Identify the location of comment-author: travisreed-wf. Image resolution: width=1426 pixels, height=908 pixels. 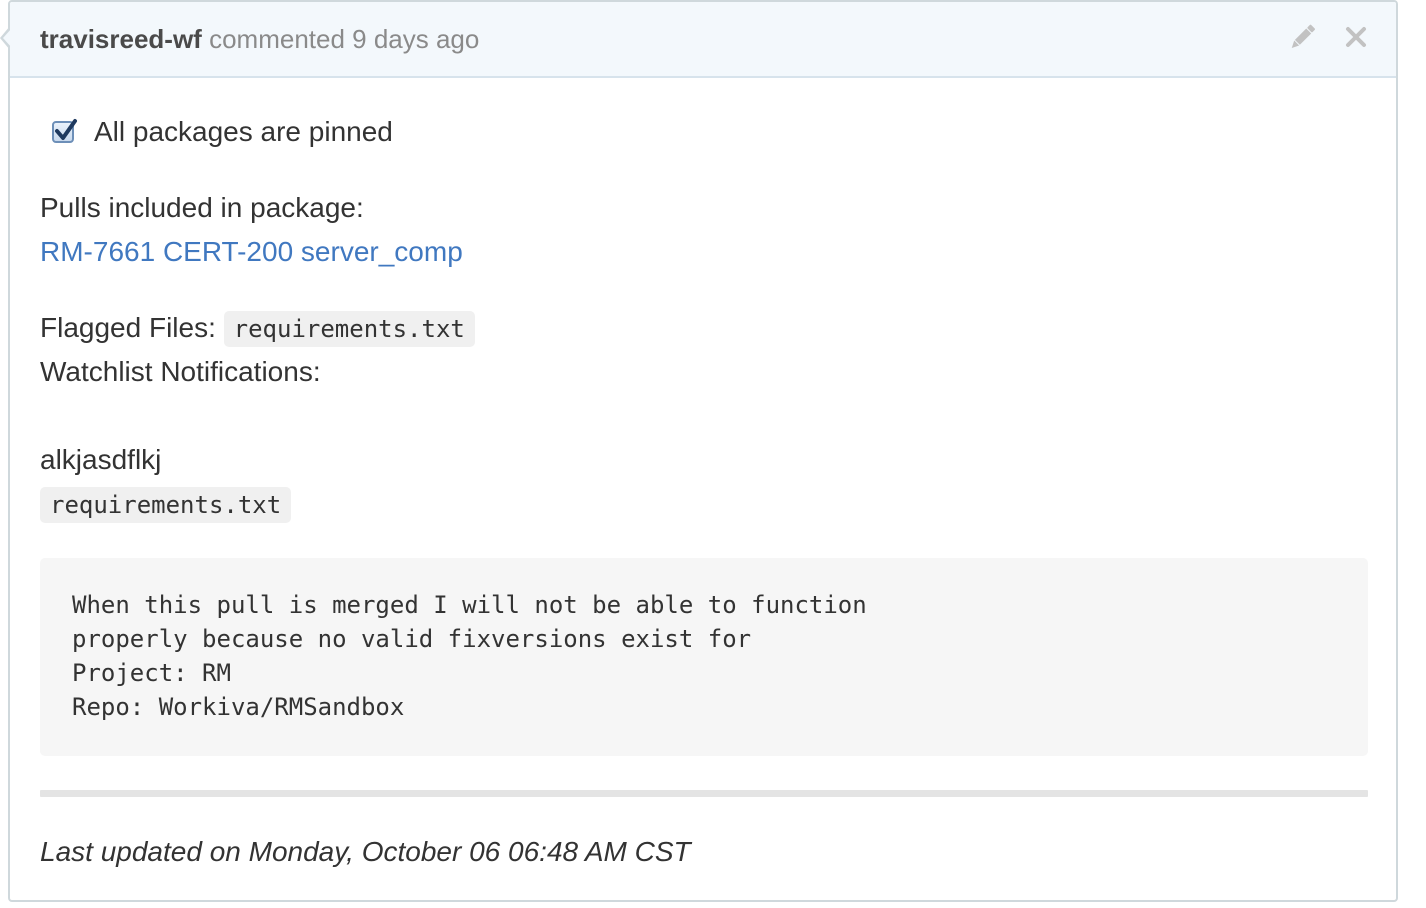
(121, 39).